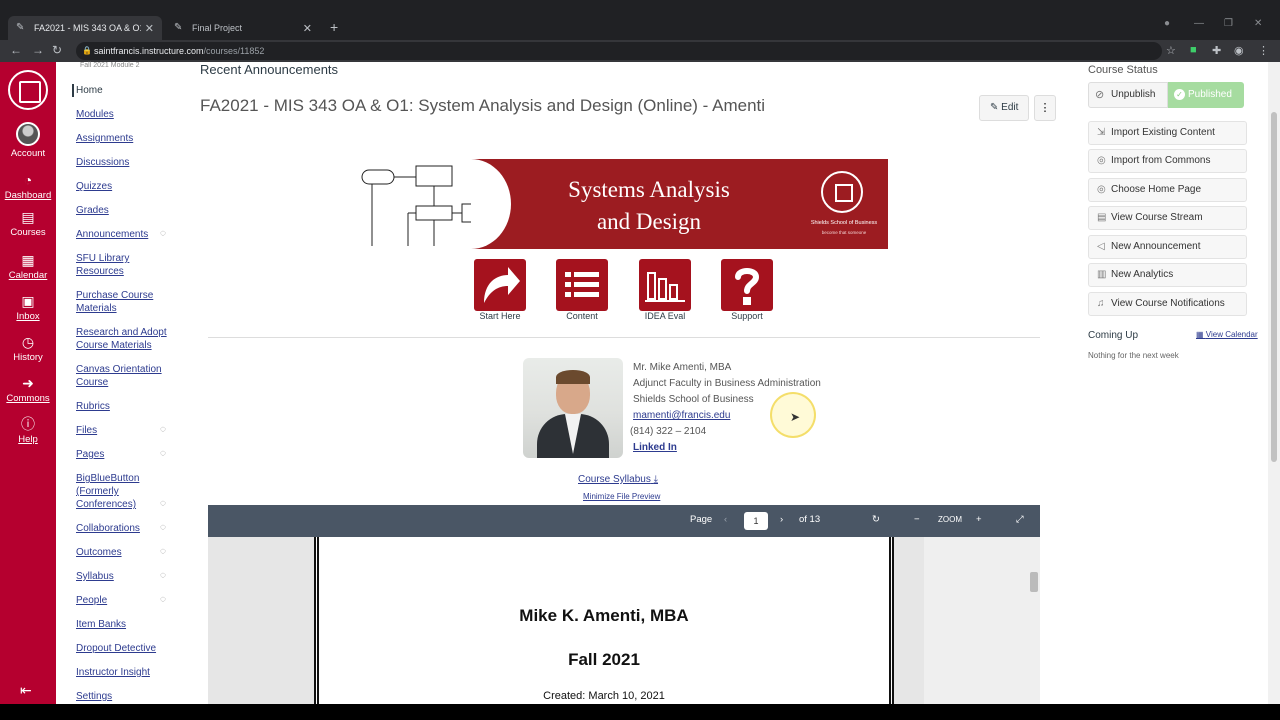 The image size is (1280, 720). I want to click on edit-button: ✎ Edit, so click(1004, 108).